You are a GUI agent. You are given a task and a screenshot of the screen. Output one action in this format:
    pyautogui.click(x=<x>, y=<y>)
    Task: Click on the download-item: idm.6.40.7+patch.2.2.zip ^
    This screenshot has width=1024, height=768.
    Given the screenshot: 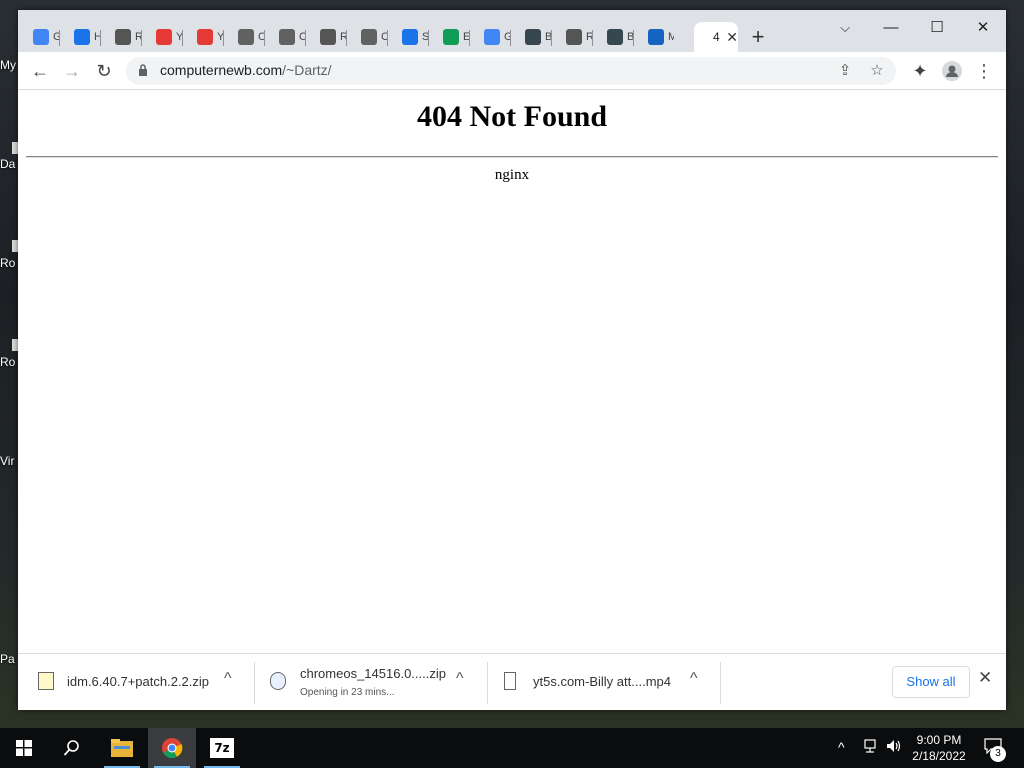 What is the action you would take?
    pyautogui.click(x=143, y=683)
    